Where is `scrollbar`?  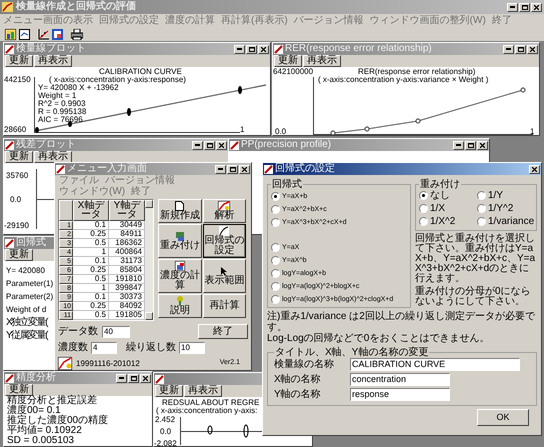 scrollbar is located at coordinates (149, 260).